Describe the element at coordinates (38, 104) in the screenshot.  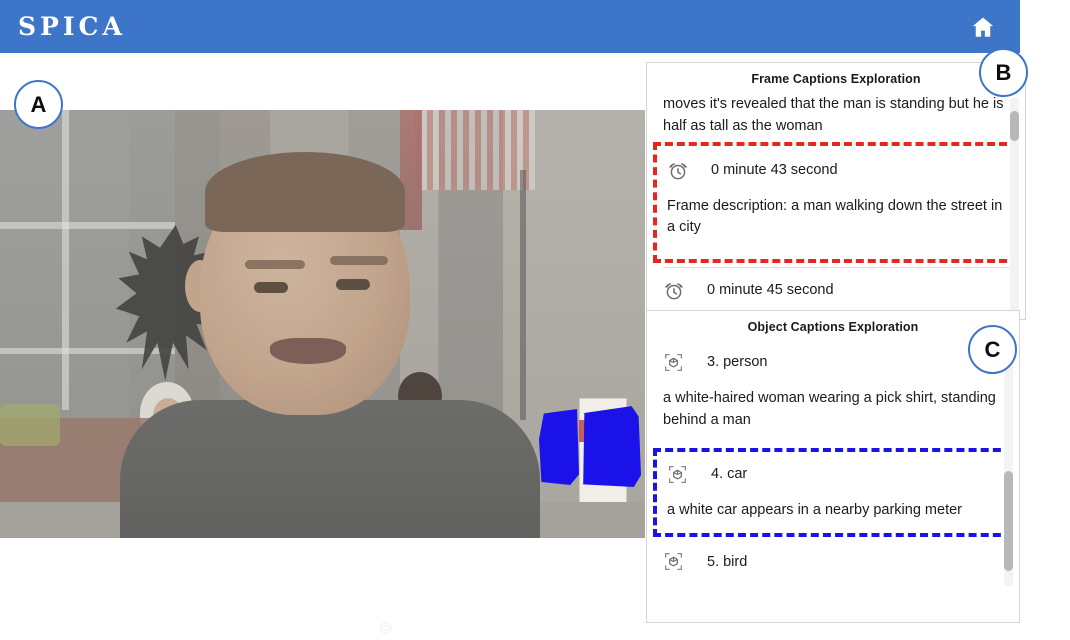
I see `callout-badge-a: A` at that location.